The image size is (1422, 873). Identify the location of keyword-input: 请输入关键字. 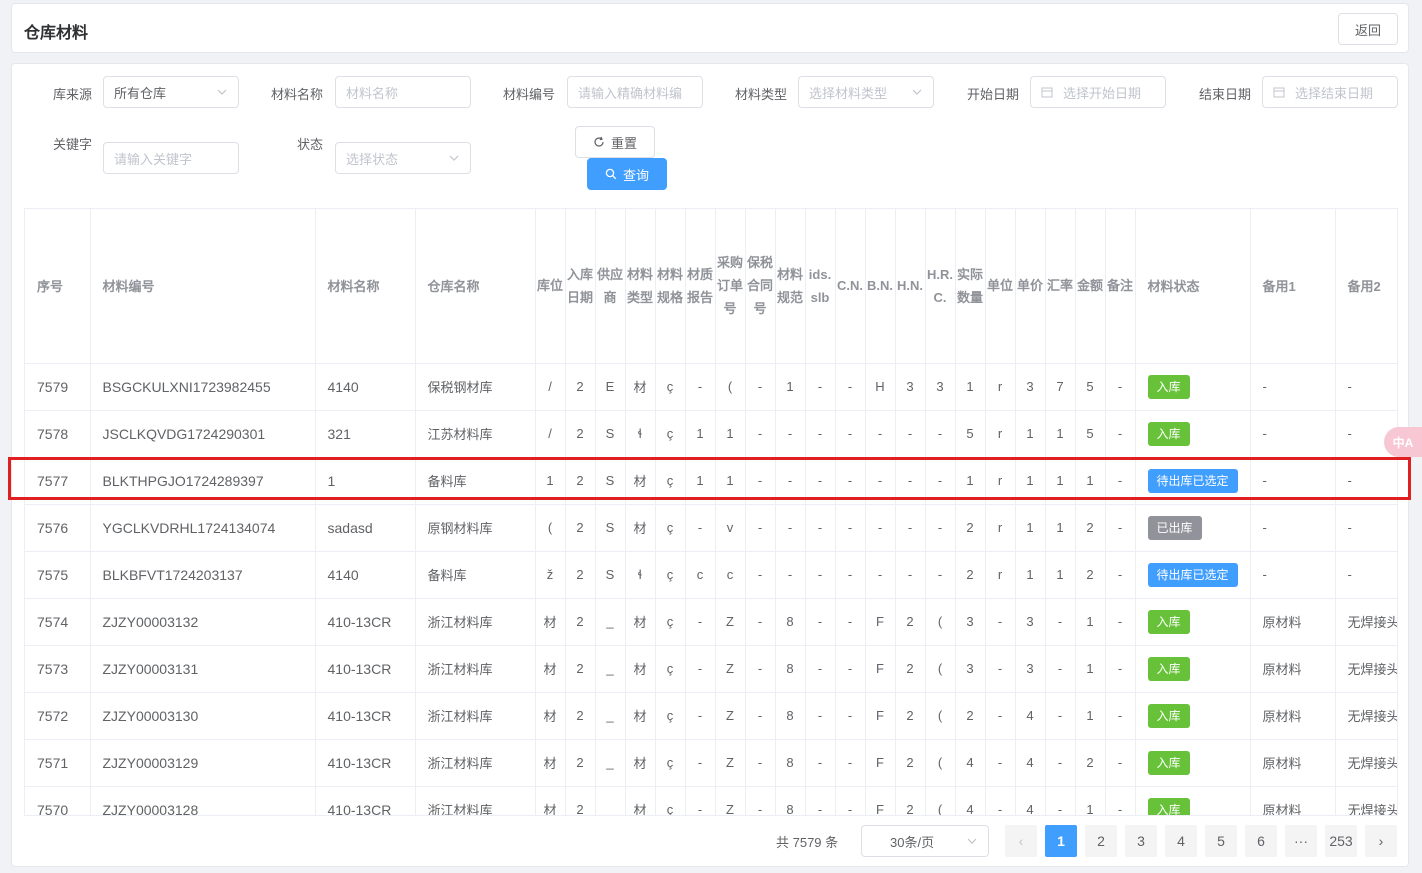
(171, 158).